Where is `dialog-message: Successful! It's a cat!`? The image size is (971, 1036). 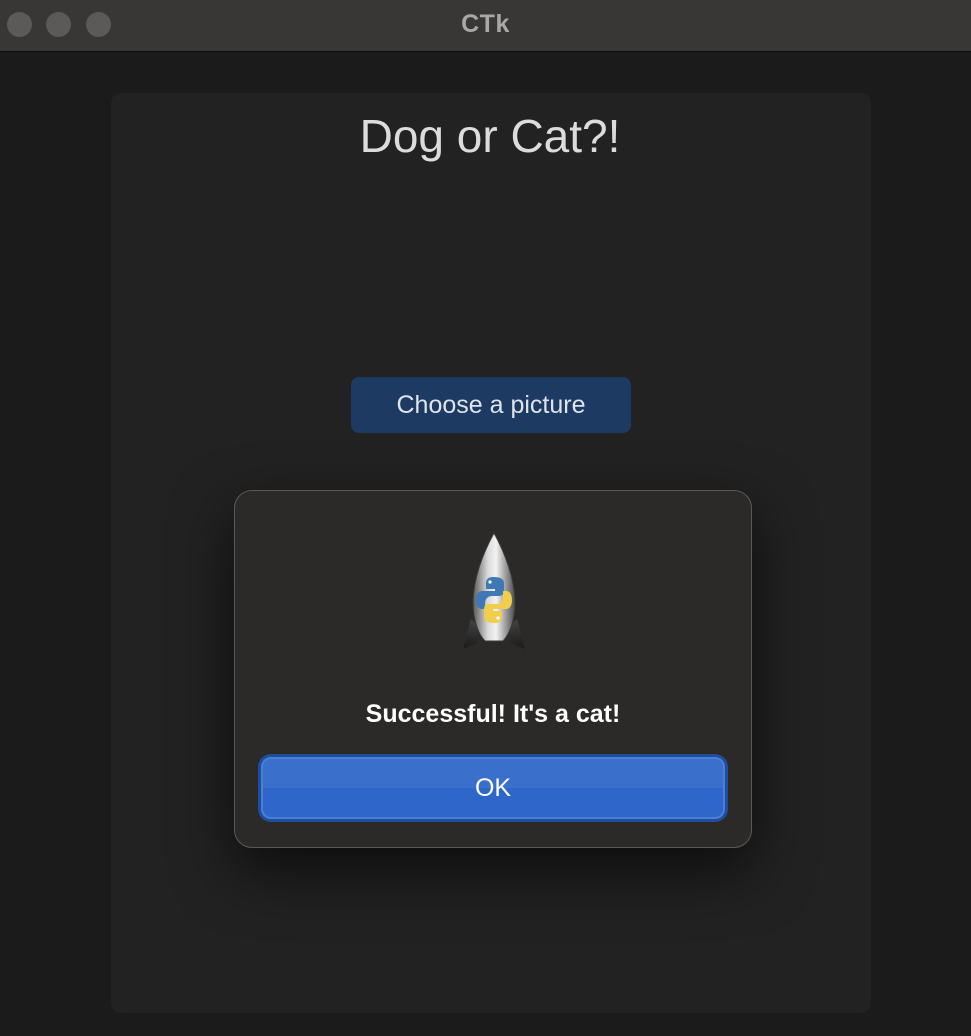
dialog-message: Successful! It's a cat! is located at coordinates (493, 714).